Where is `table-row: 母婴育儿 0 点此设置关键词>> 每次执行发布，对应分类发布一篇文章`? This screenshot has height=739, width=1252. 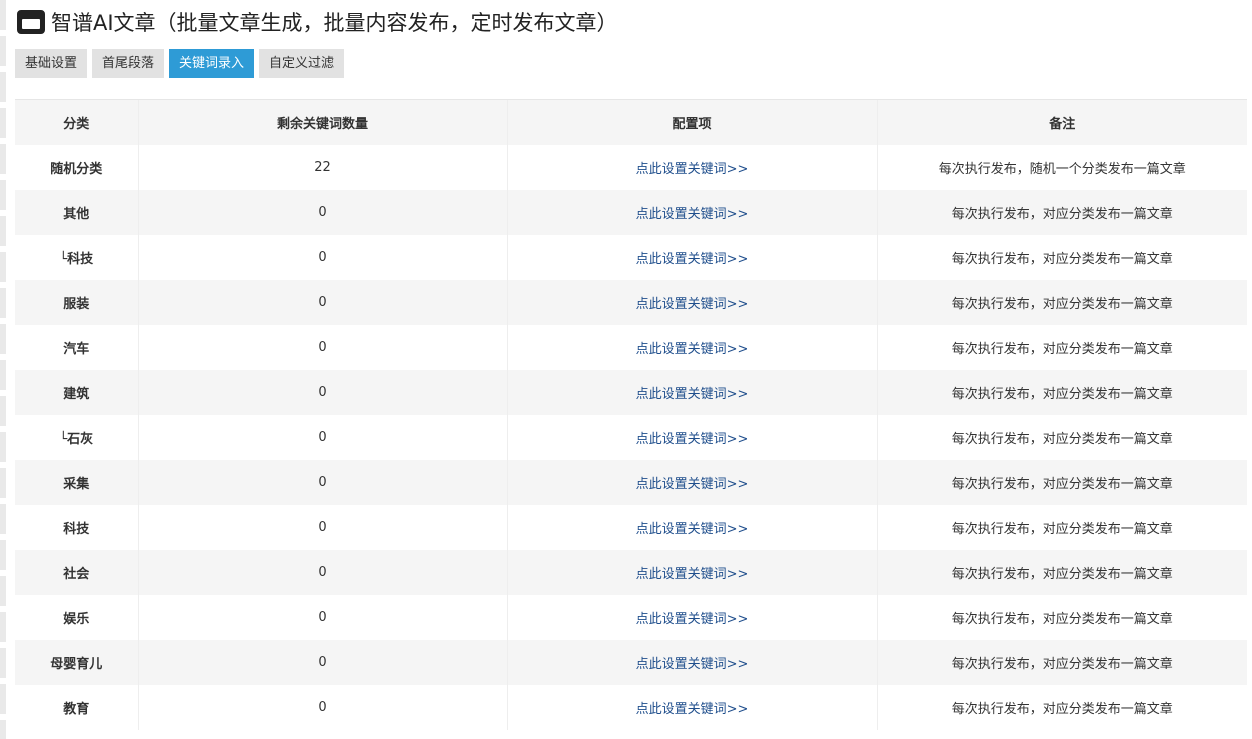 table-row: 母婴育儿 0 点此设置关键词>> 每次执行发布，对应分类发布一篇文章 is located at coordinates (631, 662).